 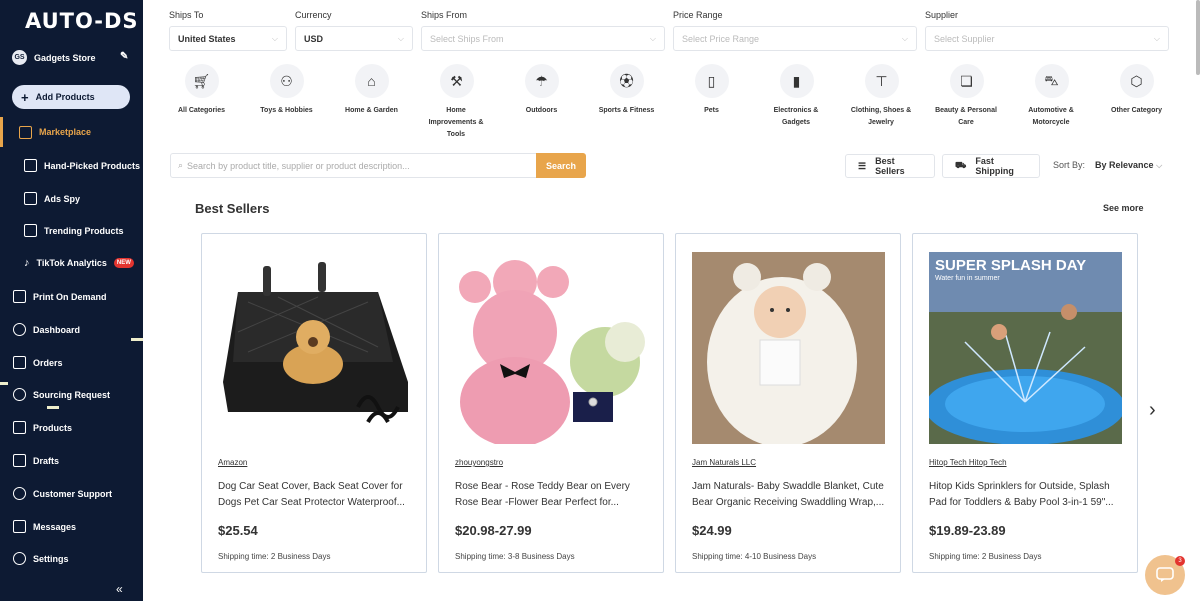 I want to click on currency-value: USD, so click(x=314, y=38).